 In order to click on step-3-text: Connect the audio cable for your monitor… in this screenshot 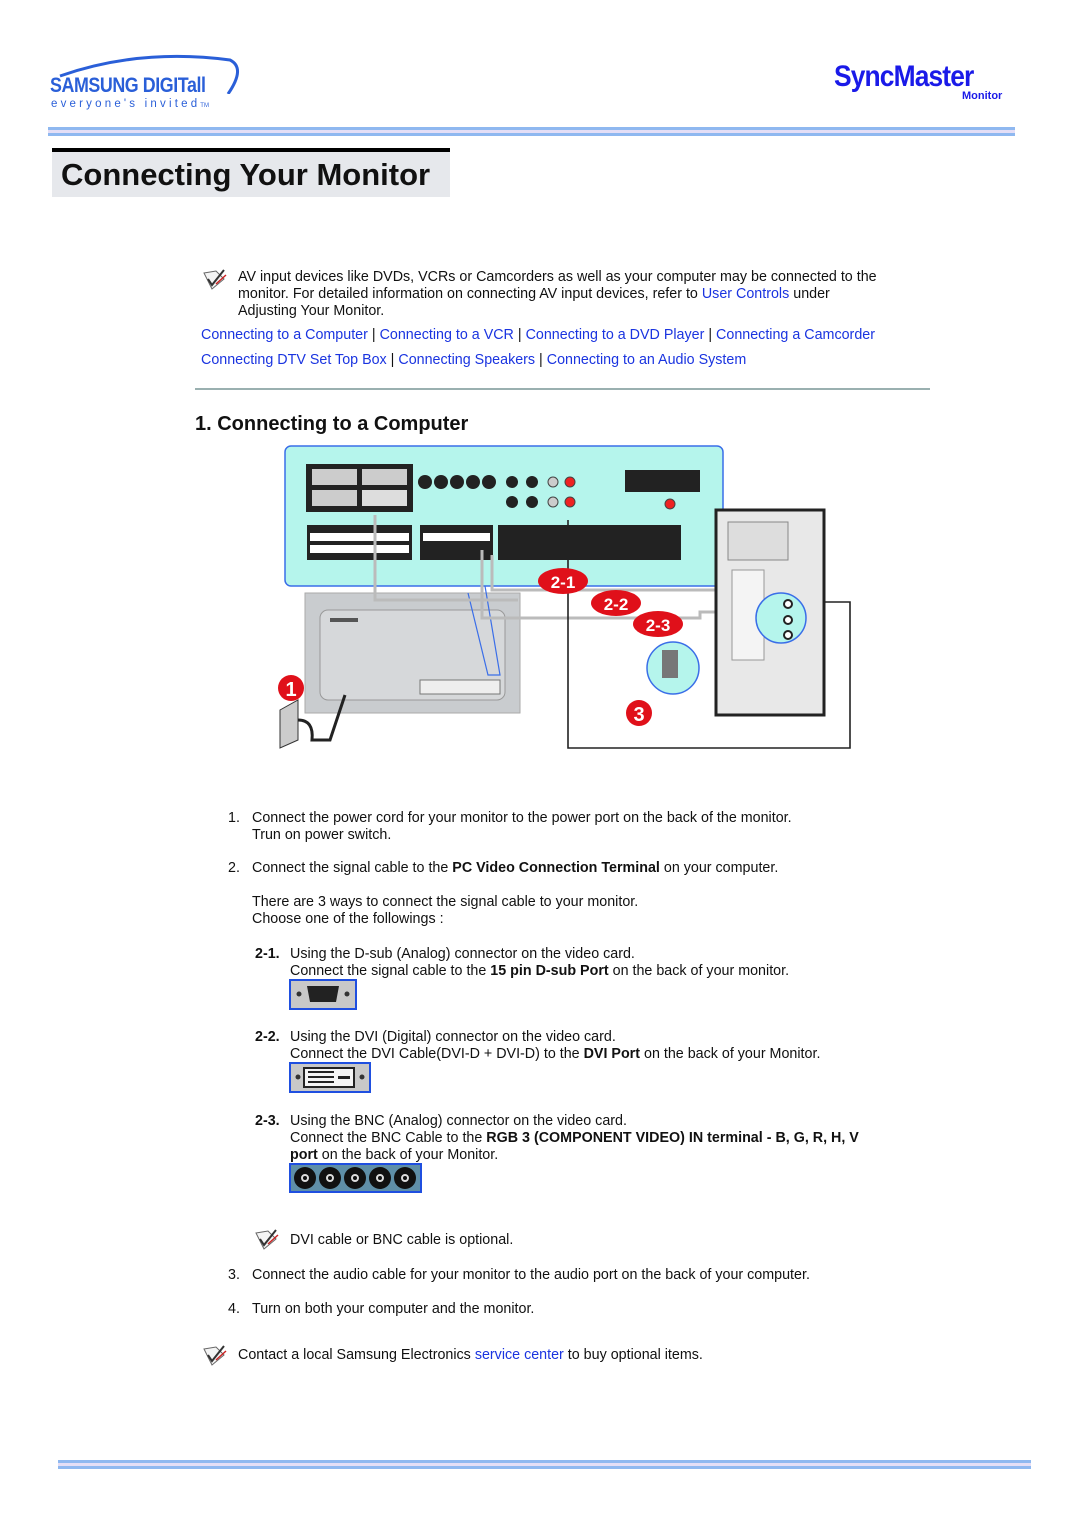, I will do `click(531, 1275)`.